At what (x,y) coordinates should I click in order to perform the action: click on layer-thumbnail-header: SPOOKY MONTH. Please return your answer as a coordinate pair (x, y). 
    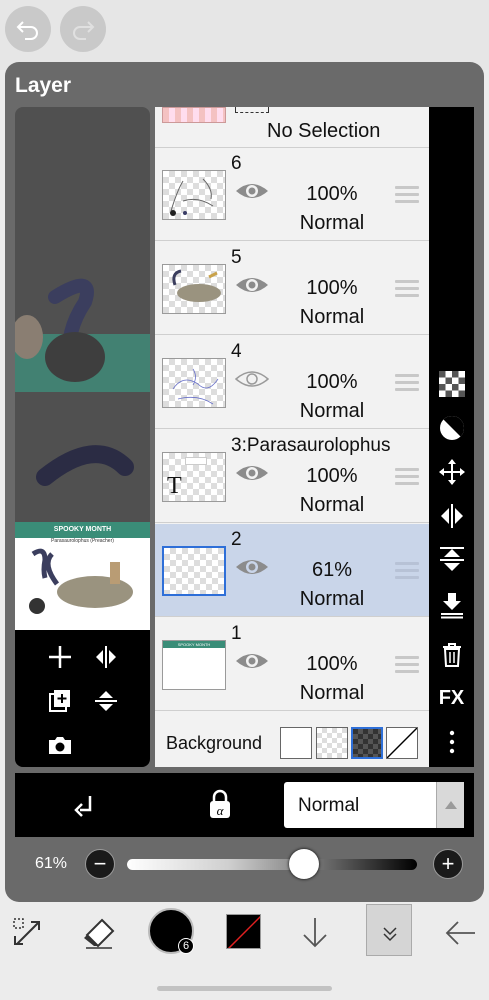
    Looking at the image, I should click on (194, 644).